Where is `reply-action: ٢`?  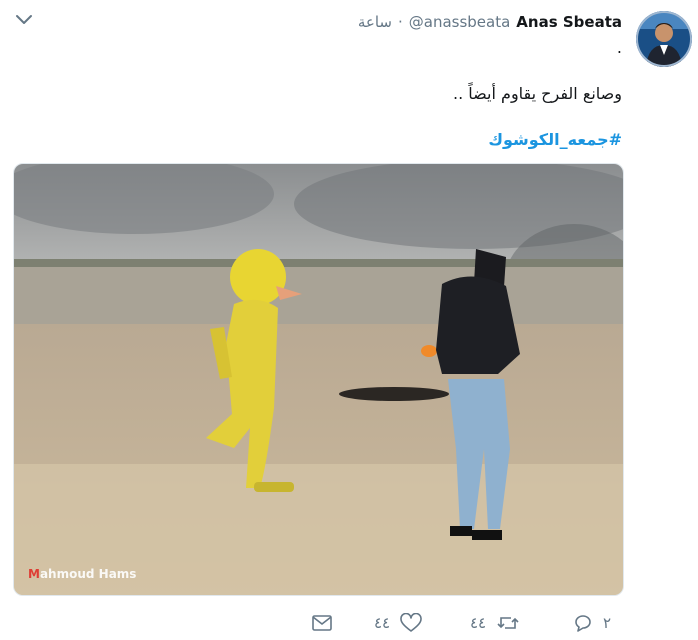 reply-action: ٢ is located at coordinates (592, 623).